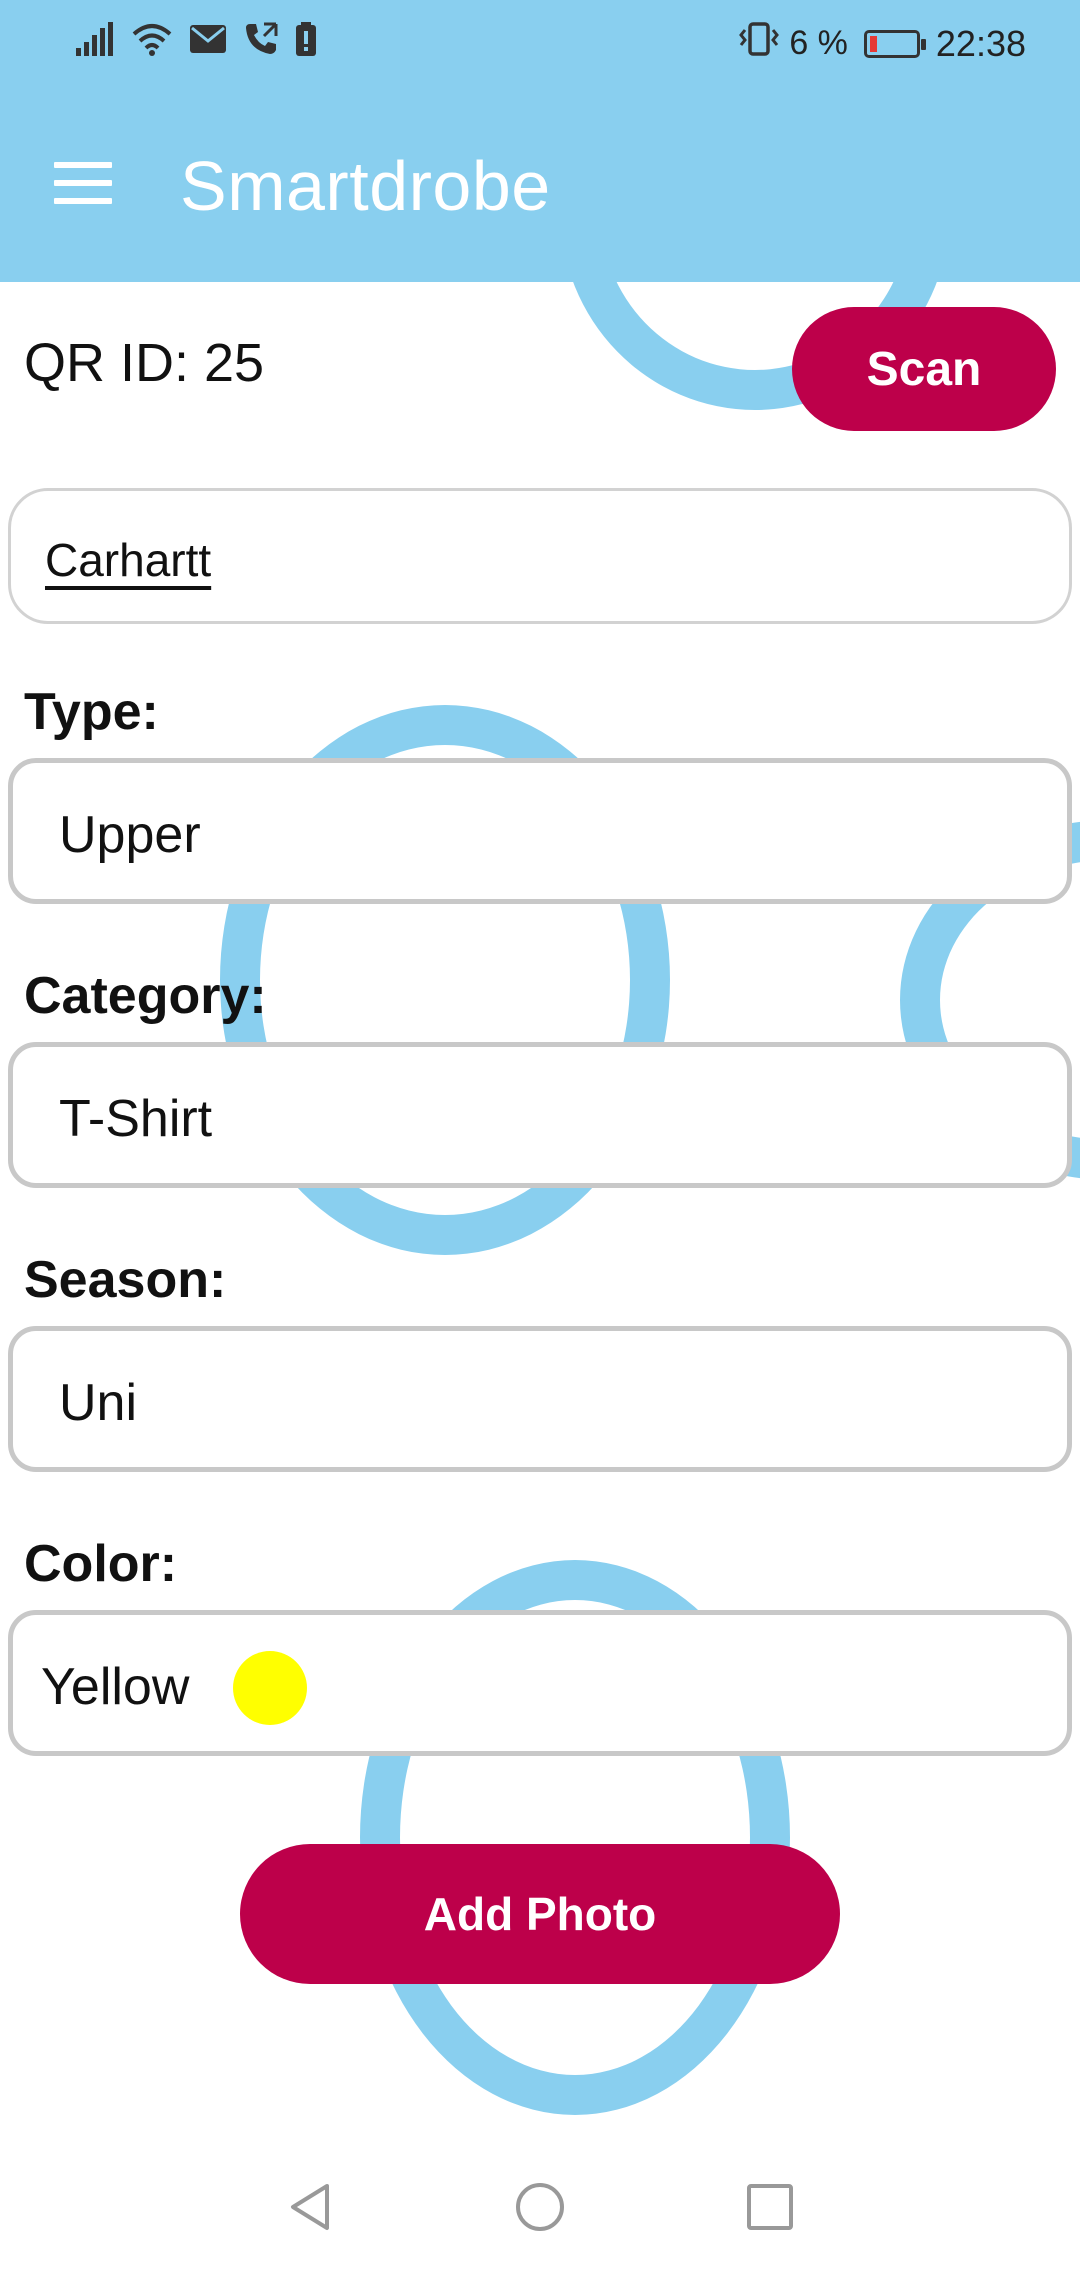  Describe the element at coordinates (540, 1683) in the screenshot. I see `color-select: Yellow` at that location.